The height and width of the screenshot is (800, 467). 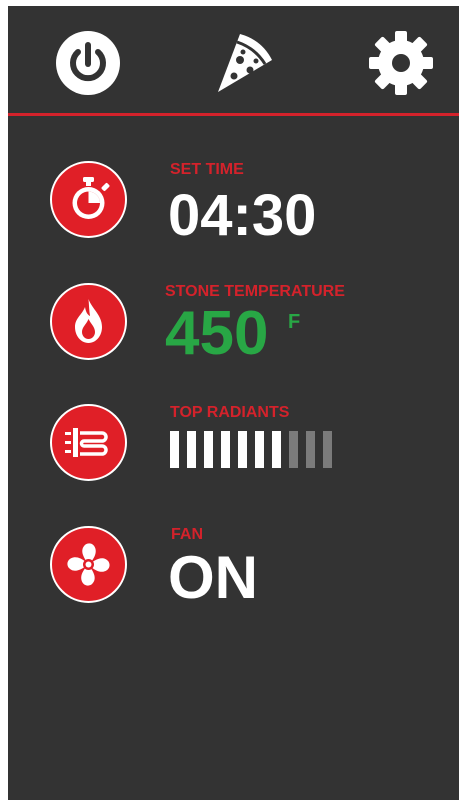 I want to click on header-divider, so click(x=233, y=114).